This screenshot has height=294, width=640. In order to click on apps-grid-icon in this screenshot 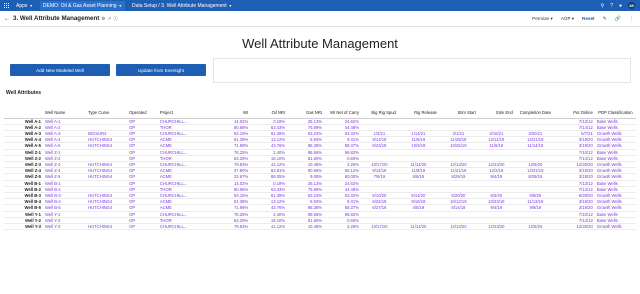, I will do `click(6, 5)`.